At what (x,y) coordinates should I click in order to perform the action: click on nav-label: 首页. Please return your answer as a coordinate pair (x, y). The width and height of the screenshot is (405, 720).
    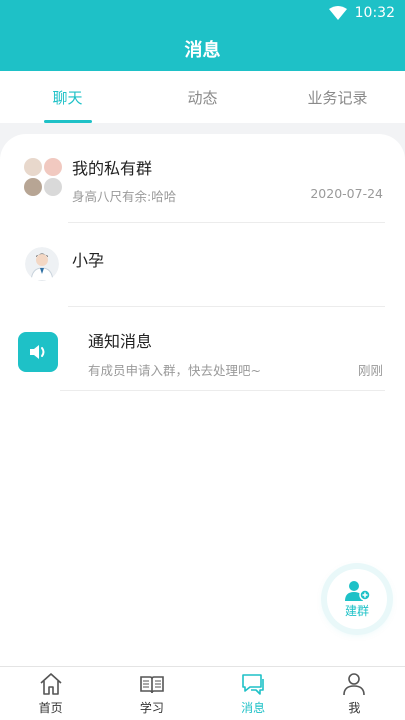
    Looking at the image, I should click on (50, 708).